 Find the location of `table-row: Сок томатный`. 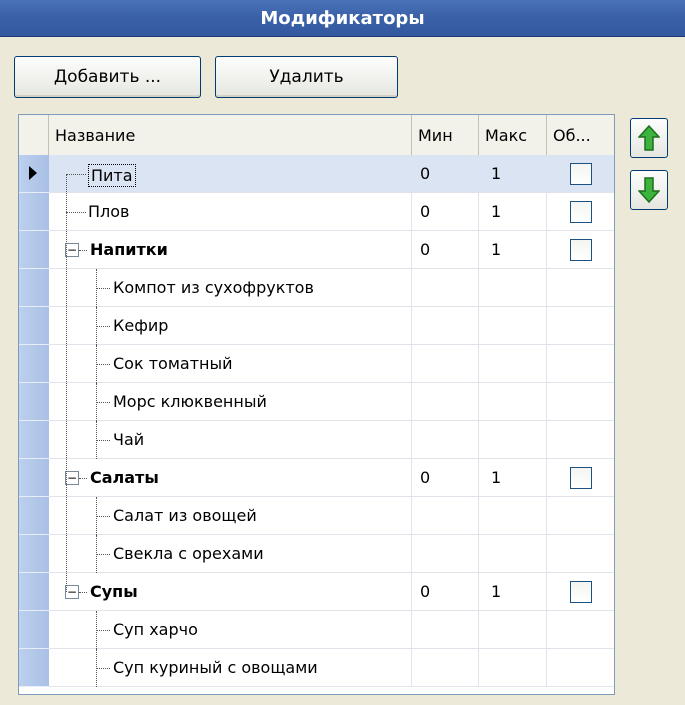

table-row: Сок томатный is located at coordinates (316, 364).